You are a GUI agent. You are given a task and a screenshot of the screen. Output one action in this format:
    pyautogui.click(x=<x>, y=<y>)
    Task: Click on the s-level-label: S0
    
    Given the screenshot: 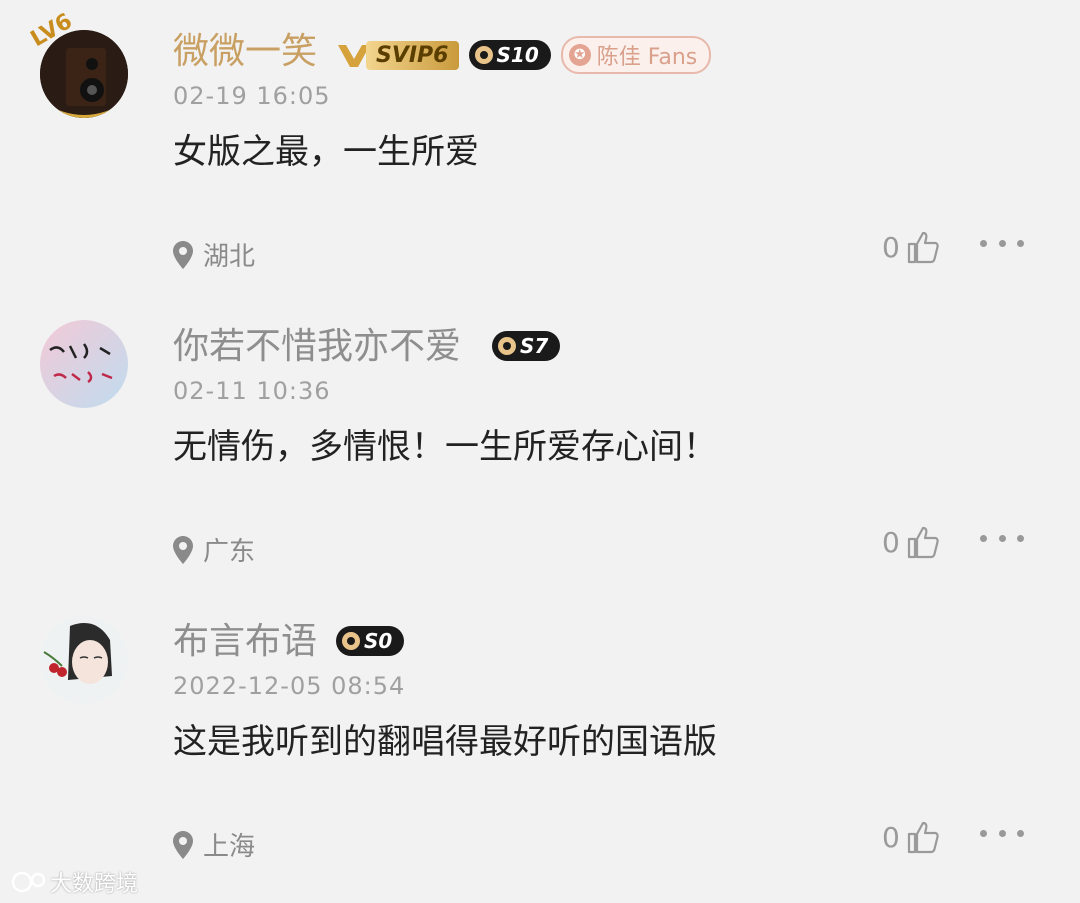 What is the action you would take?
    pyautogui.click(x=378, y=641)
    